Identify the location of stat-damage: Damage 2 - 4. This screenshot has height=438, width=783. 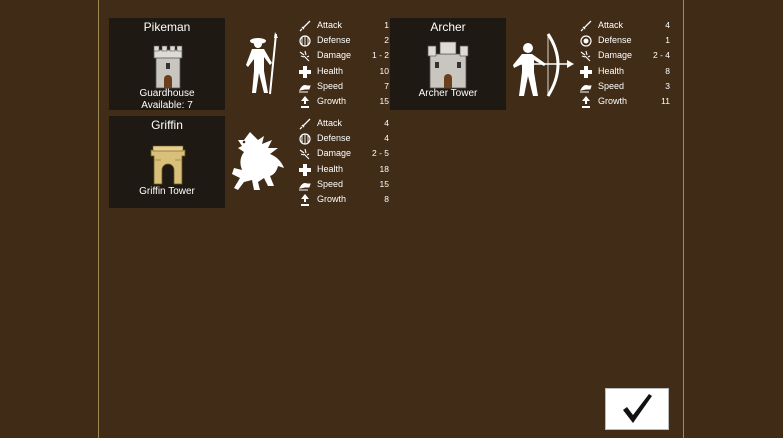
(625, 55).